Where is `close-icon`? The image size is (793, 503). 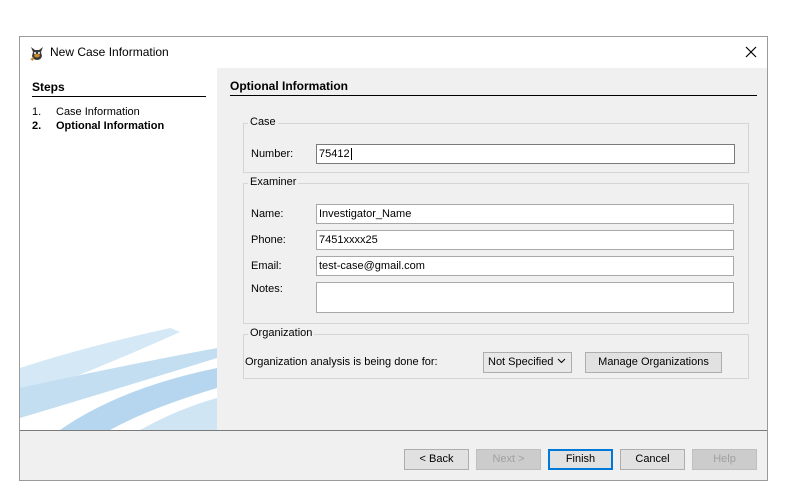
close-icon is located at coordinates (751, 52).